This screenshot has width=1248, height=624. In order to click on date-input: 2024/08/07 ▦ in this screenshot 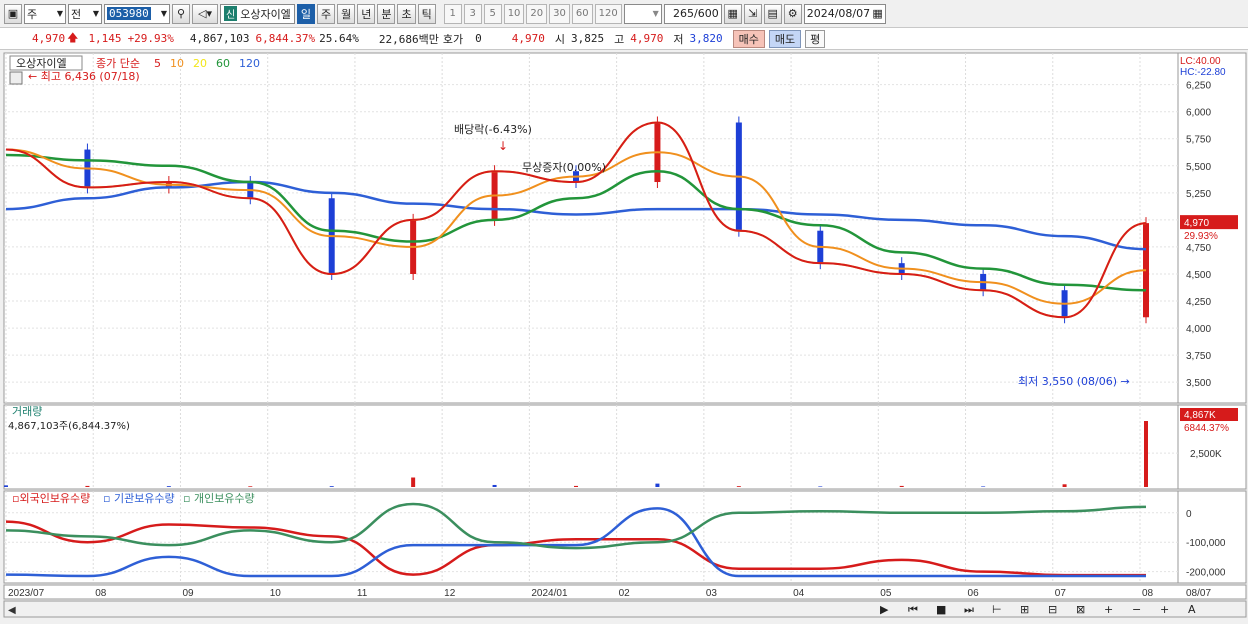, I will do `click(844, 13)`.